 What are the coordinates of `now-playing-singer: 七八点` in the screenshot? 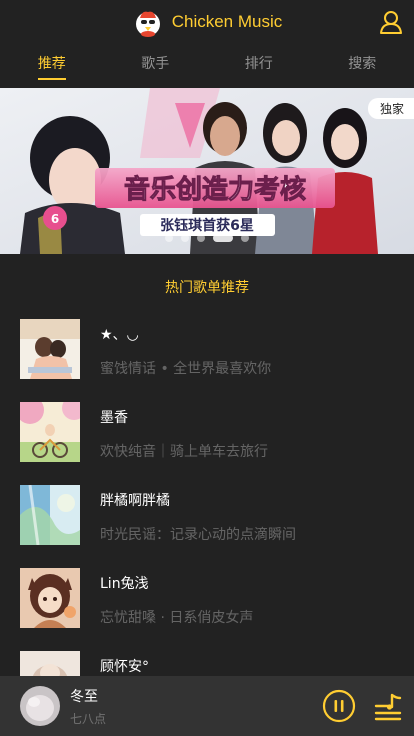 It's located at (88, 718).